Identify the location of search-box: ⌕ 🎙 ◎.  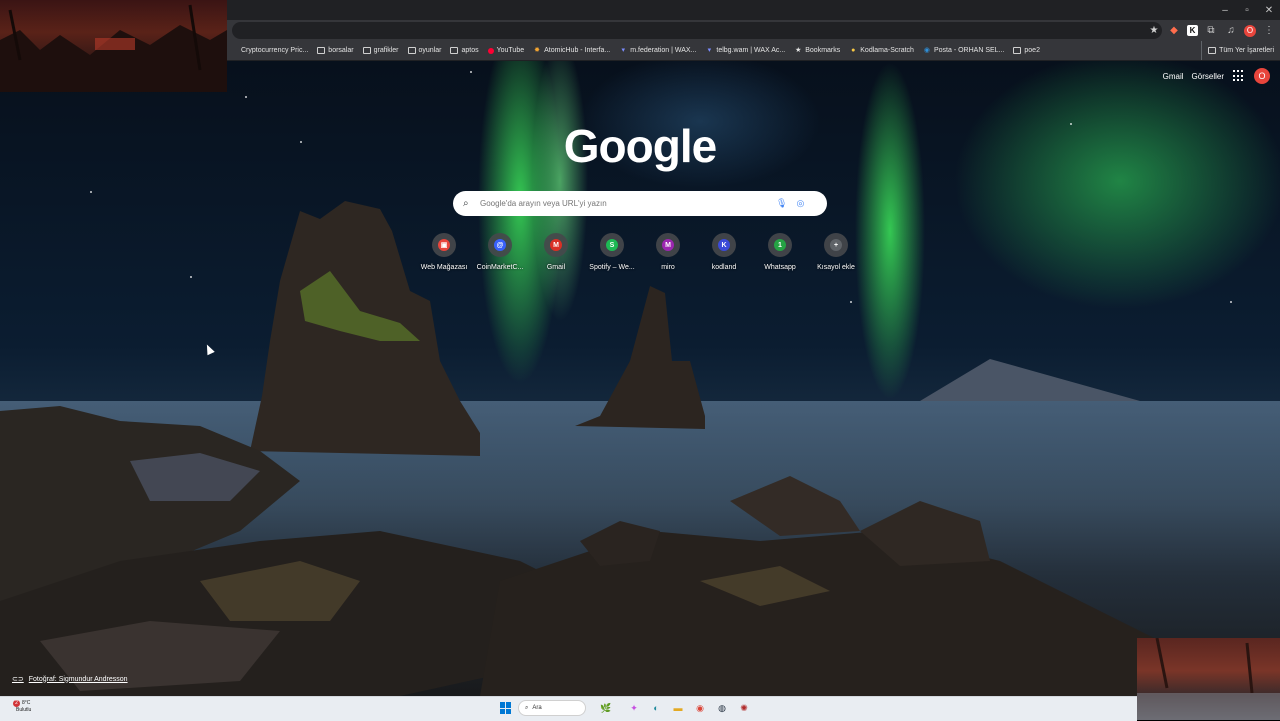
(640, 203).